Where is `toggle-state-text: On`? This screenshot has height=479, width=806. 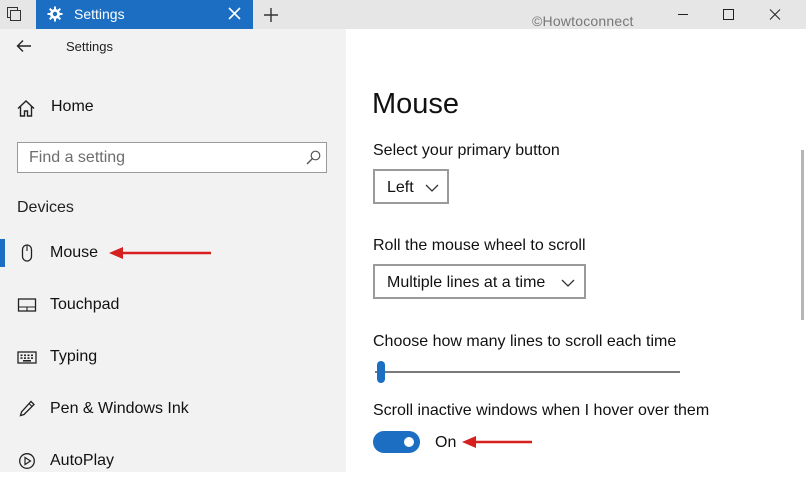 toggle-state-text: On is located at coordinates (446, 442).